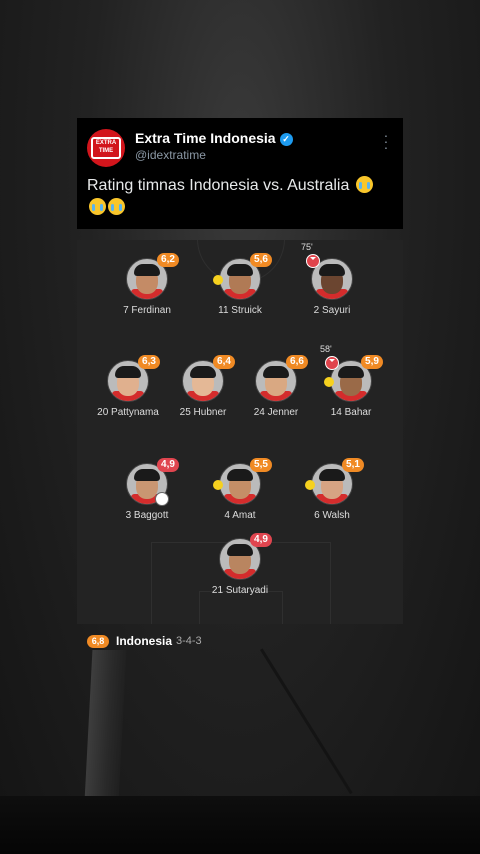 This screenshot has height=854, width=480. I want to click on avatar-logo: EXTRA TIME, so click(106, 148).